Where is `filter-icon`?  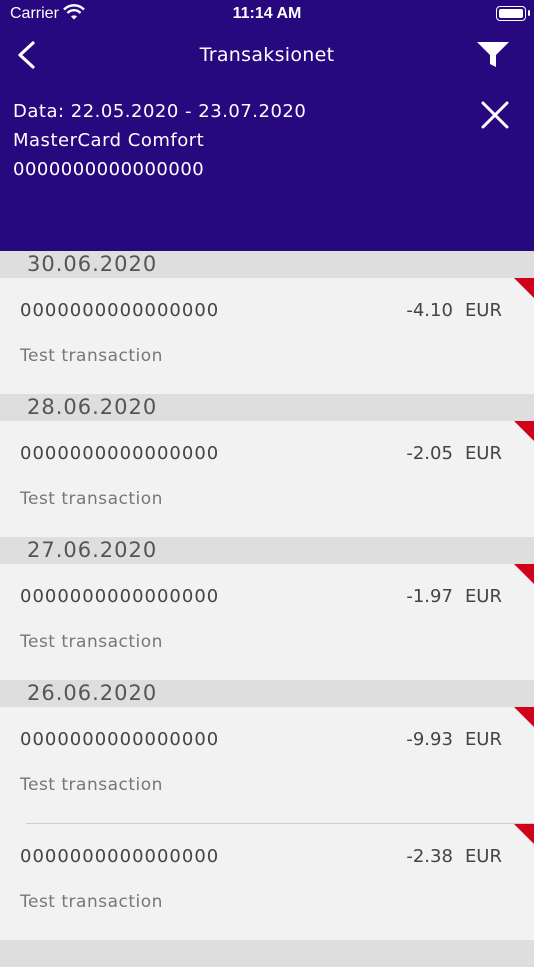 filter-icon is located at coordinates (493, 54).